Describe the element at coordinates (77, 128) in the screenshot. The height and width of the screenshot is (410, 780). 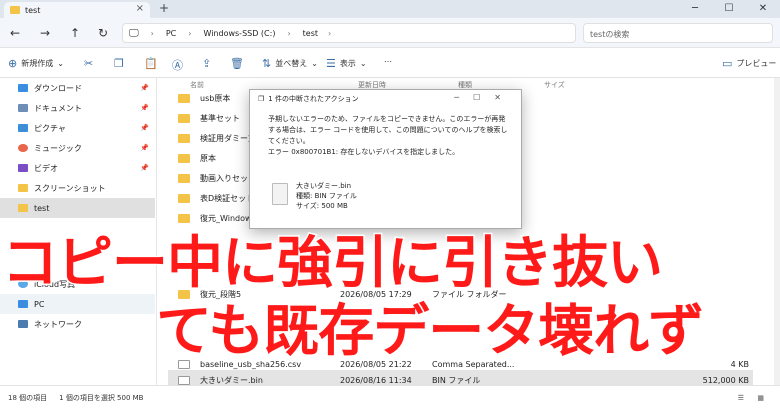
I see `sidebar-item-pictures: ピクチャ 📌` at that location.